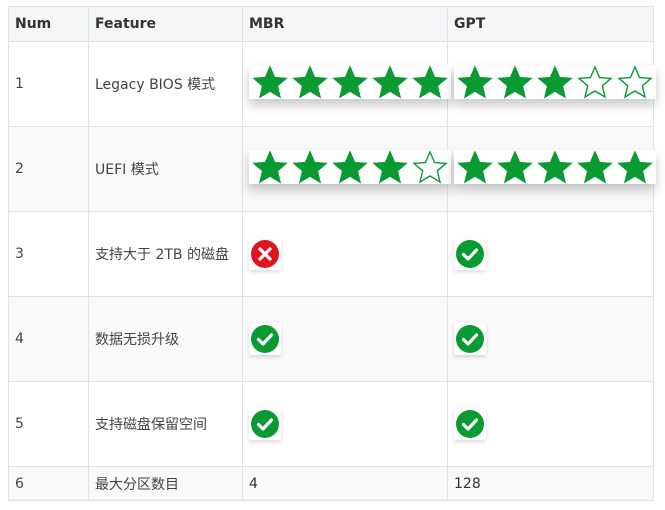 The height and width of the screenshot is (510, 665). I want to click on row-feature-cell: 数据无损升级, so click(165, 339).